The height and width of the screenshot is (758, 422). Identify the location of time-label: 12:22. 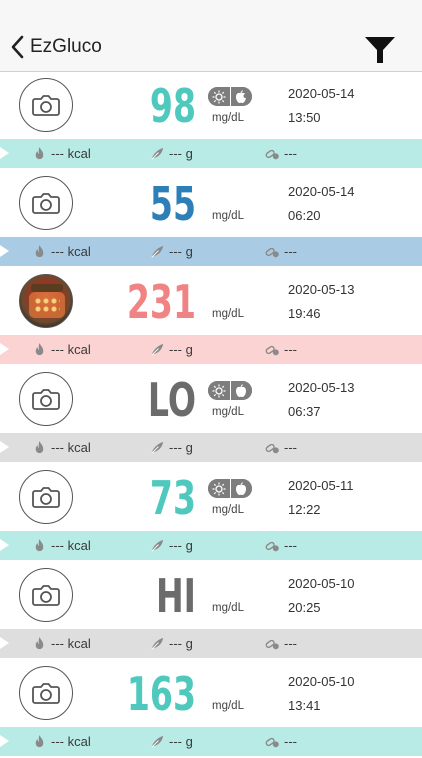
(304, 509).